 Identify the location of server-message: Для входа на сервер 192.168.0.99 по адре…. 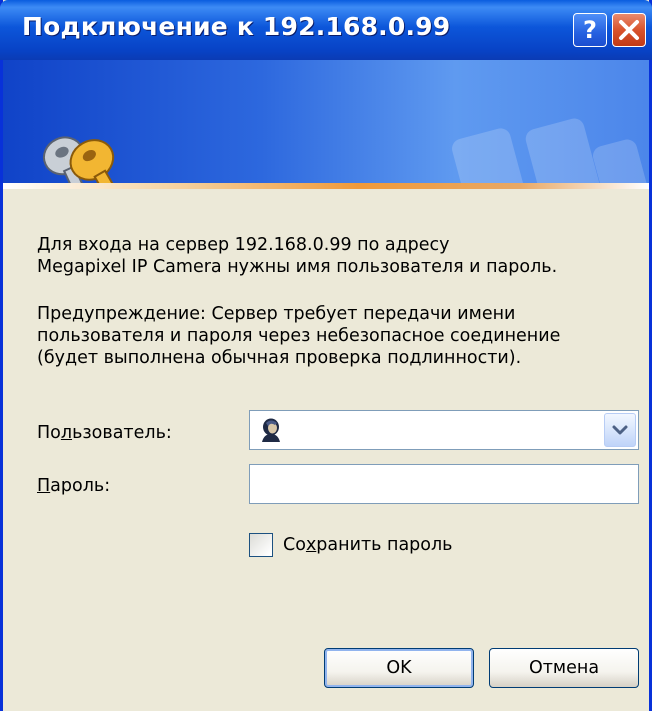
(297, 256).